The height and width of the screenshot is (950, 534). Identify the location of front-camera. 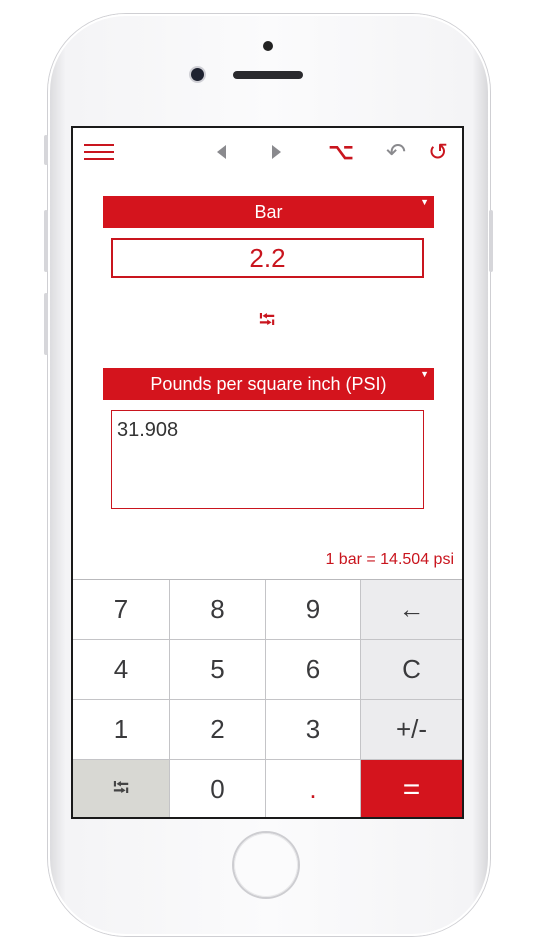
(197, 74).